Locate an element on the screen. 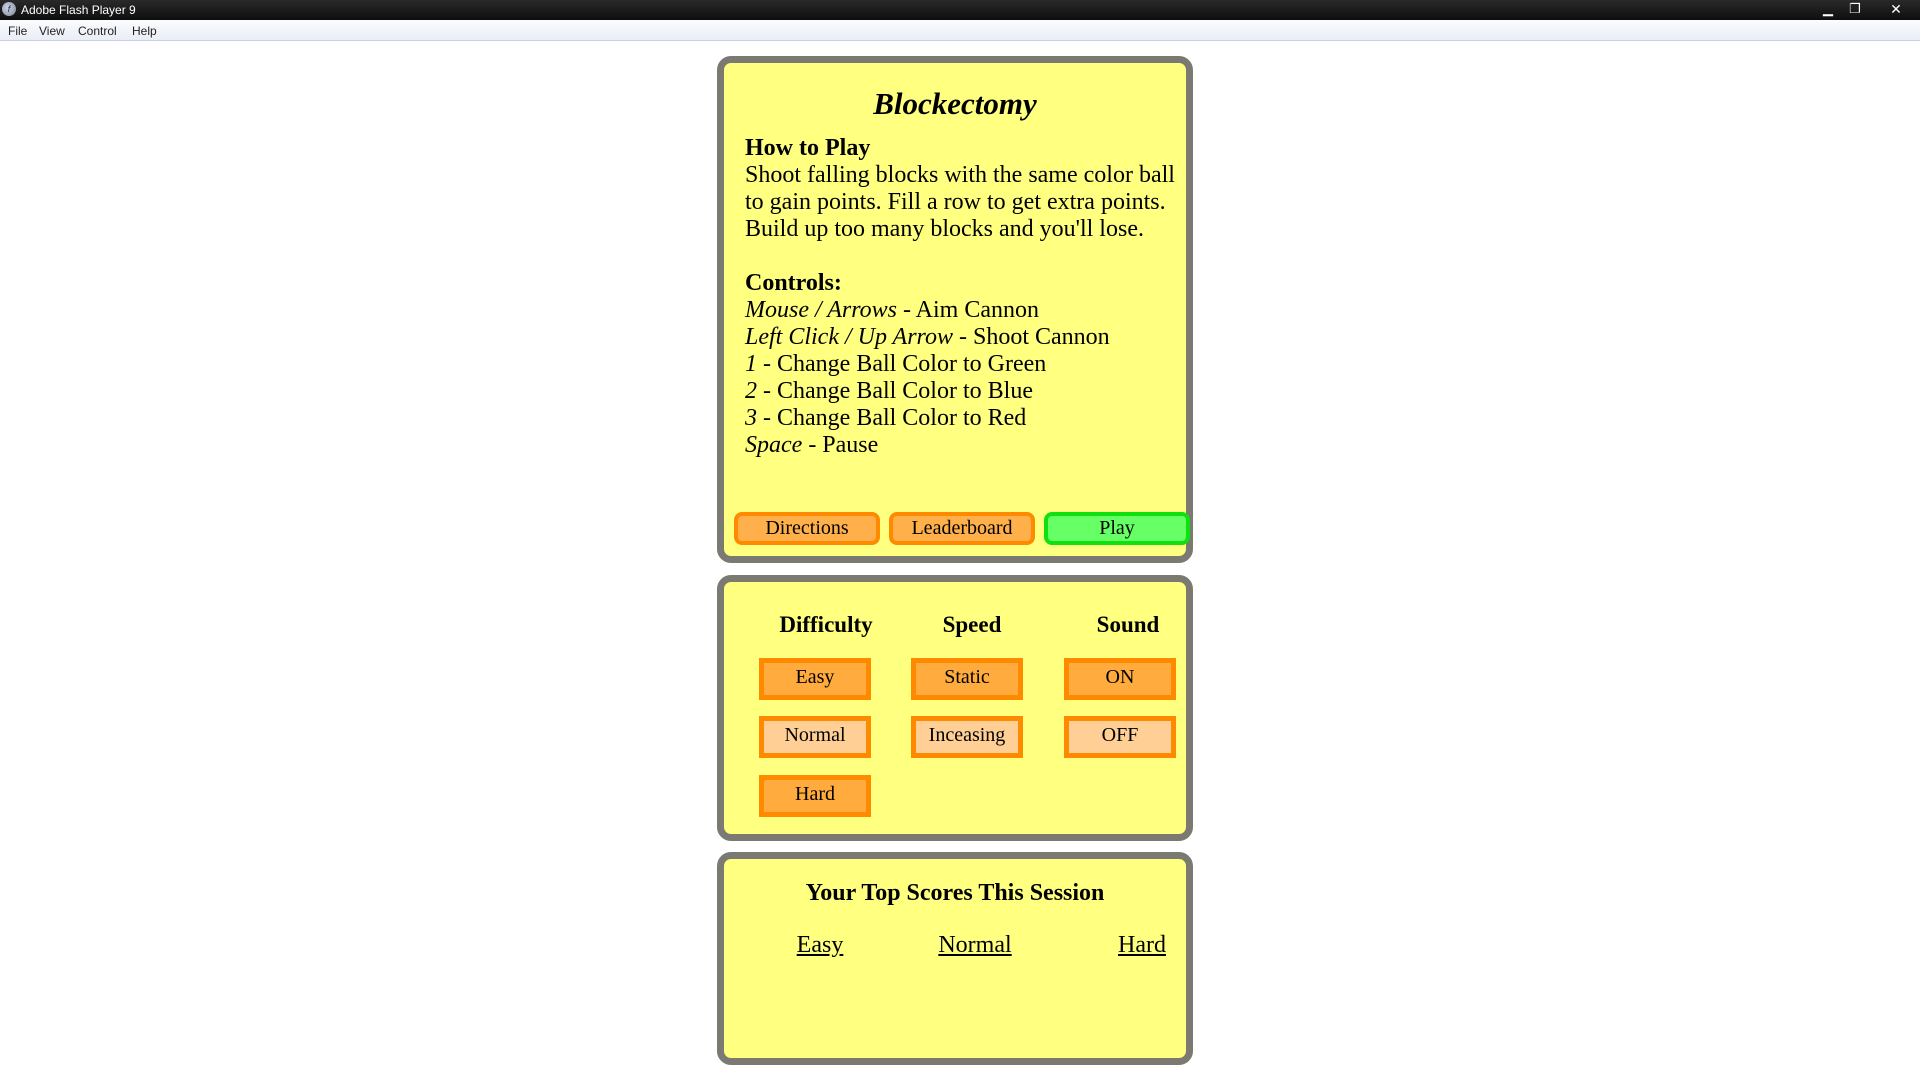 The width and height of the screenshot is (1920, 1080). control-action: - Change Ball Color to Green is located at coordinates (902, 364).